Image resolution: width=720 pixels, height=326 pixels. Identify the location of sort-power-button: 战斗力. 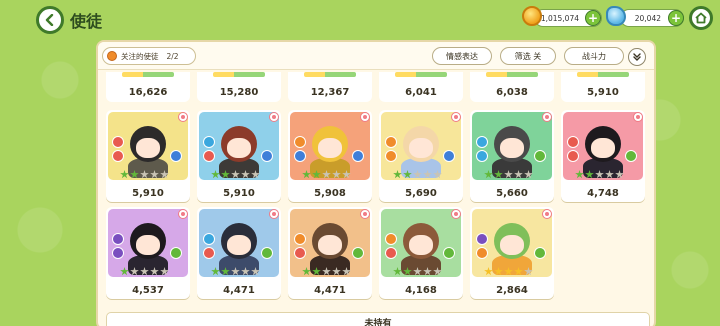
(594, 56).